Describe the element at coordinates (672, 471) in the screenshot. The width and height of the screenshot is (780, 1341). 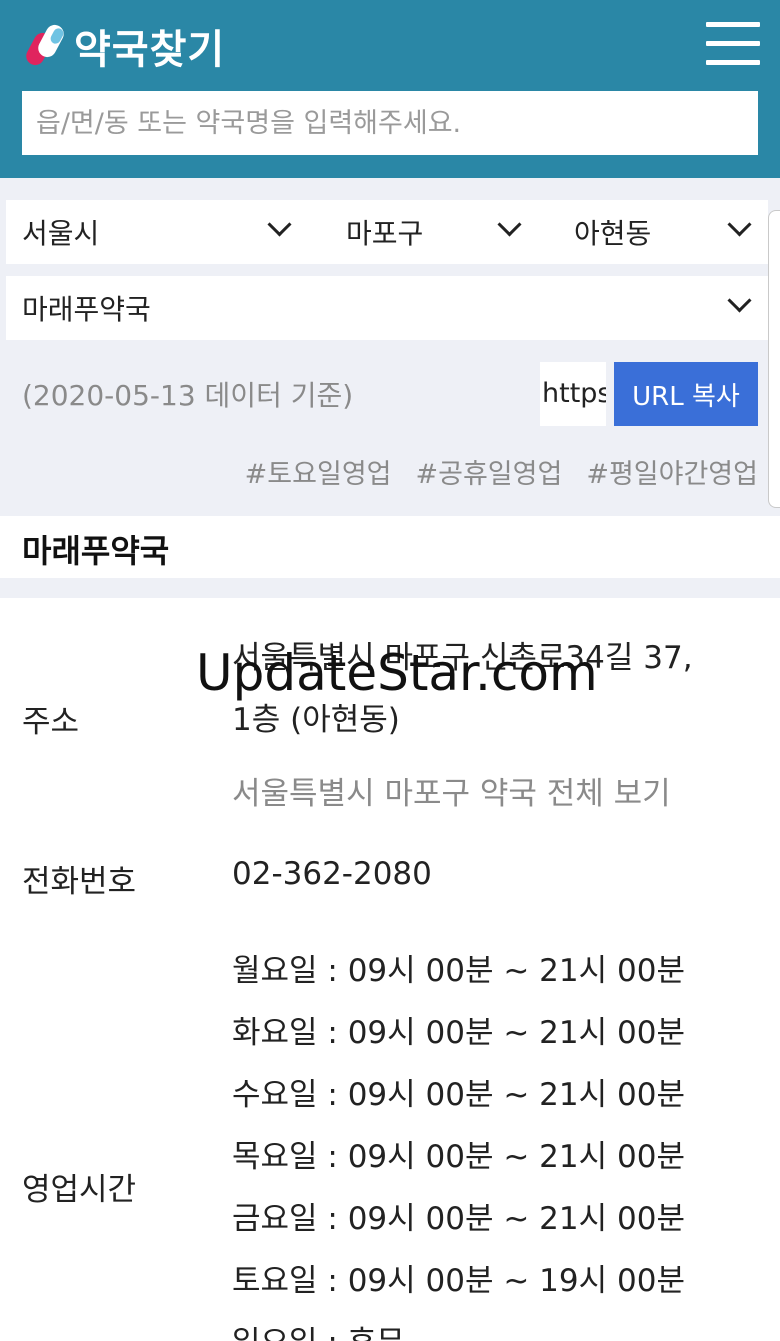
I see `tag-weeknight: #평일야간영업` at that location.